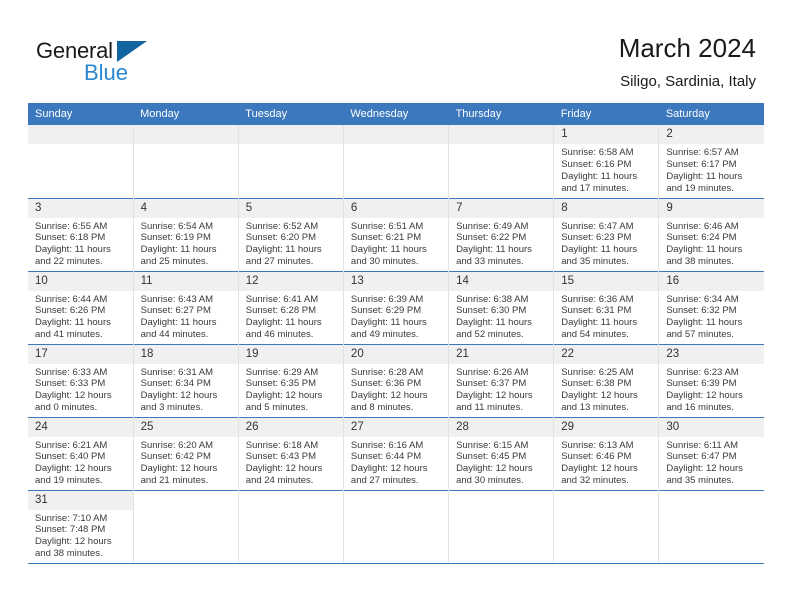 The height and width of the screenshot is (612, 792). Describe the element at coordinates (702, 299) in the screenshot. I see `sunrise-text: Sunrise: 6:34 AM` at that location.